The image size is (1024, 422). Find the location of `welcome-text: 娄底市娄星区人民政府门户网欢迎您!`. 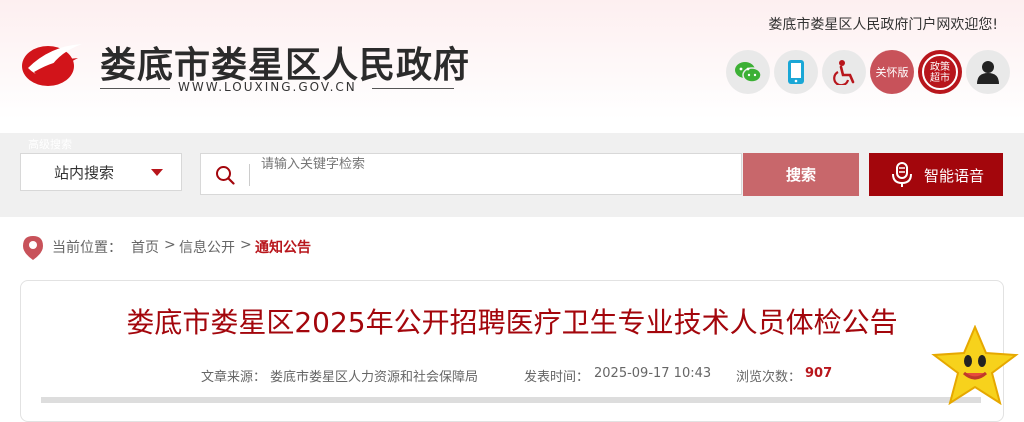

welcome-text: 娄底市娄星区人民政府门户网欢迎您! is located at coordinates (883, 25).